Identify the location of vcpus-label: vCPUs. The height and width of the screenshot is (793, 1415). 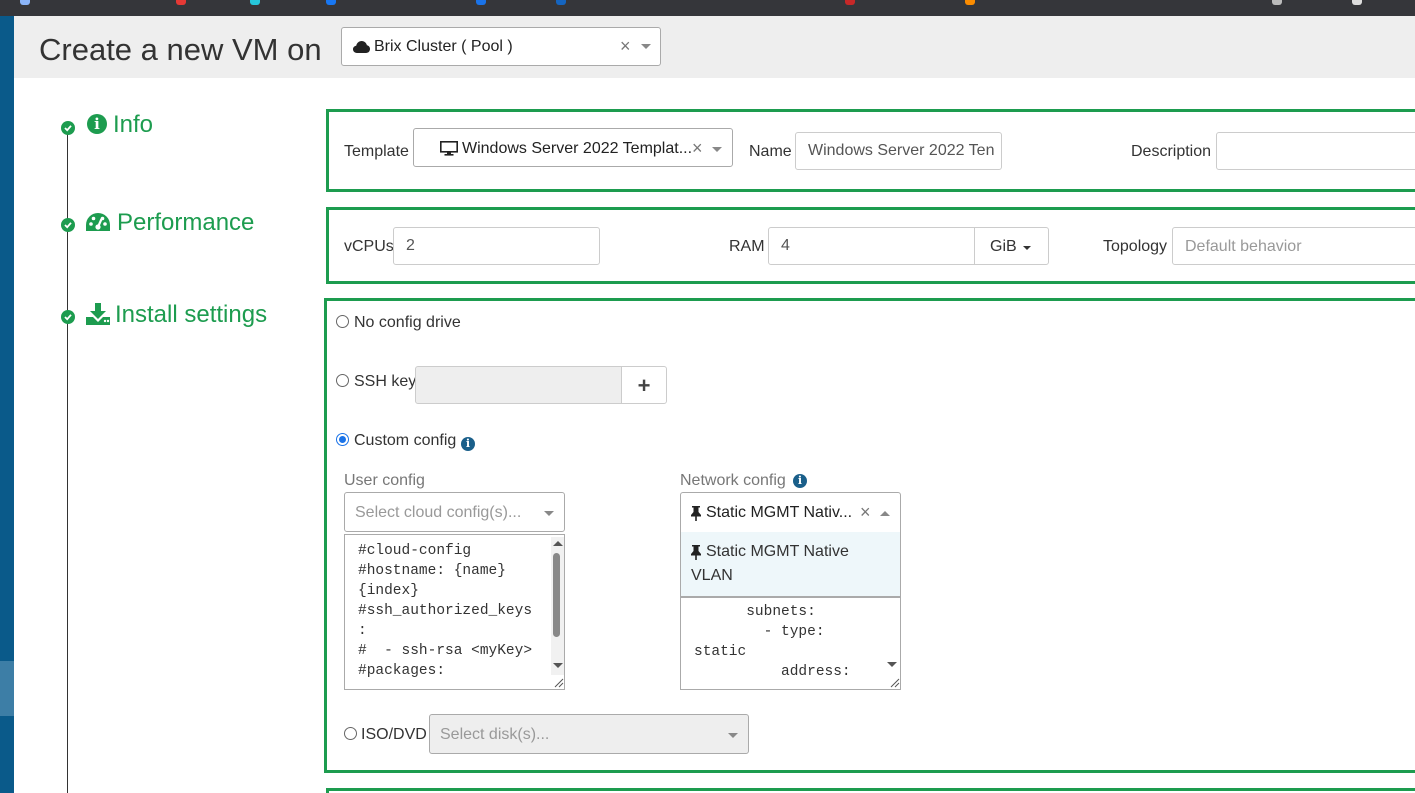
(369, 246).